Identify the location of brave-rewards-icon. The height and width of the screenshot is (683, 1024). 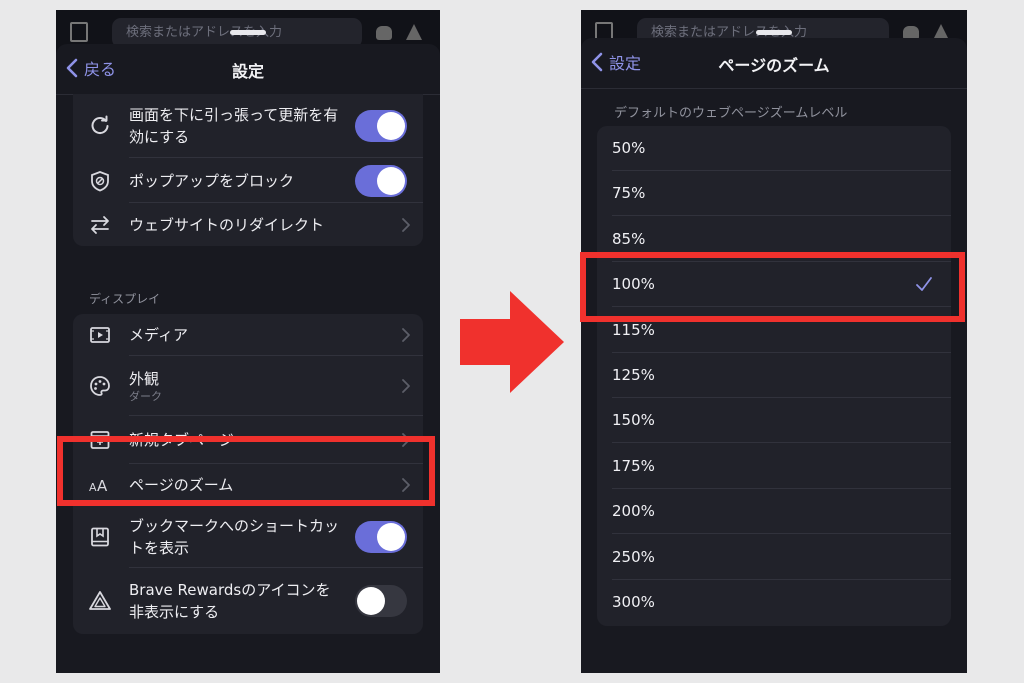
(100, 600).